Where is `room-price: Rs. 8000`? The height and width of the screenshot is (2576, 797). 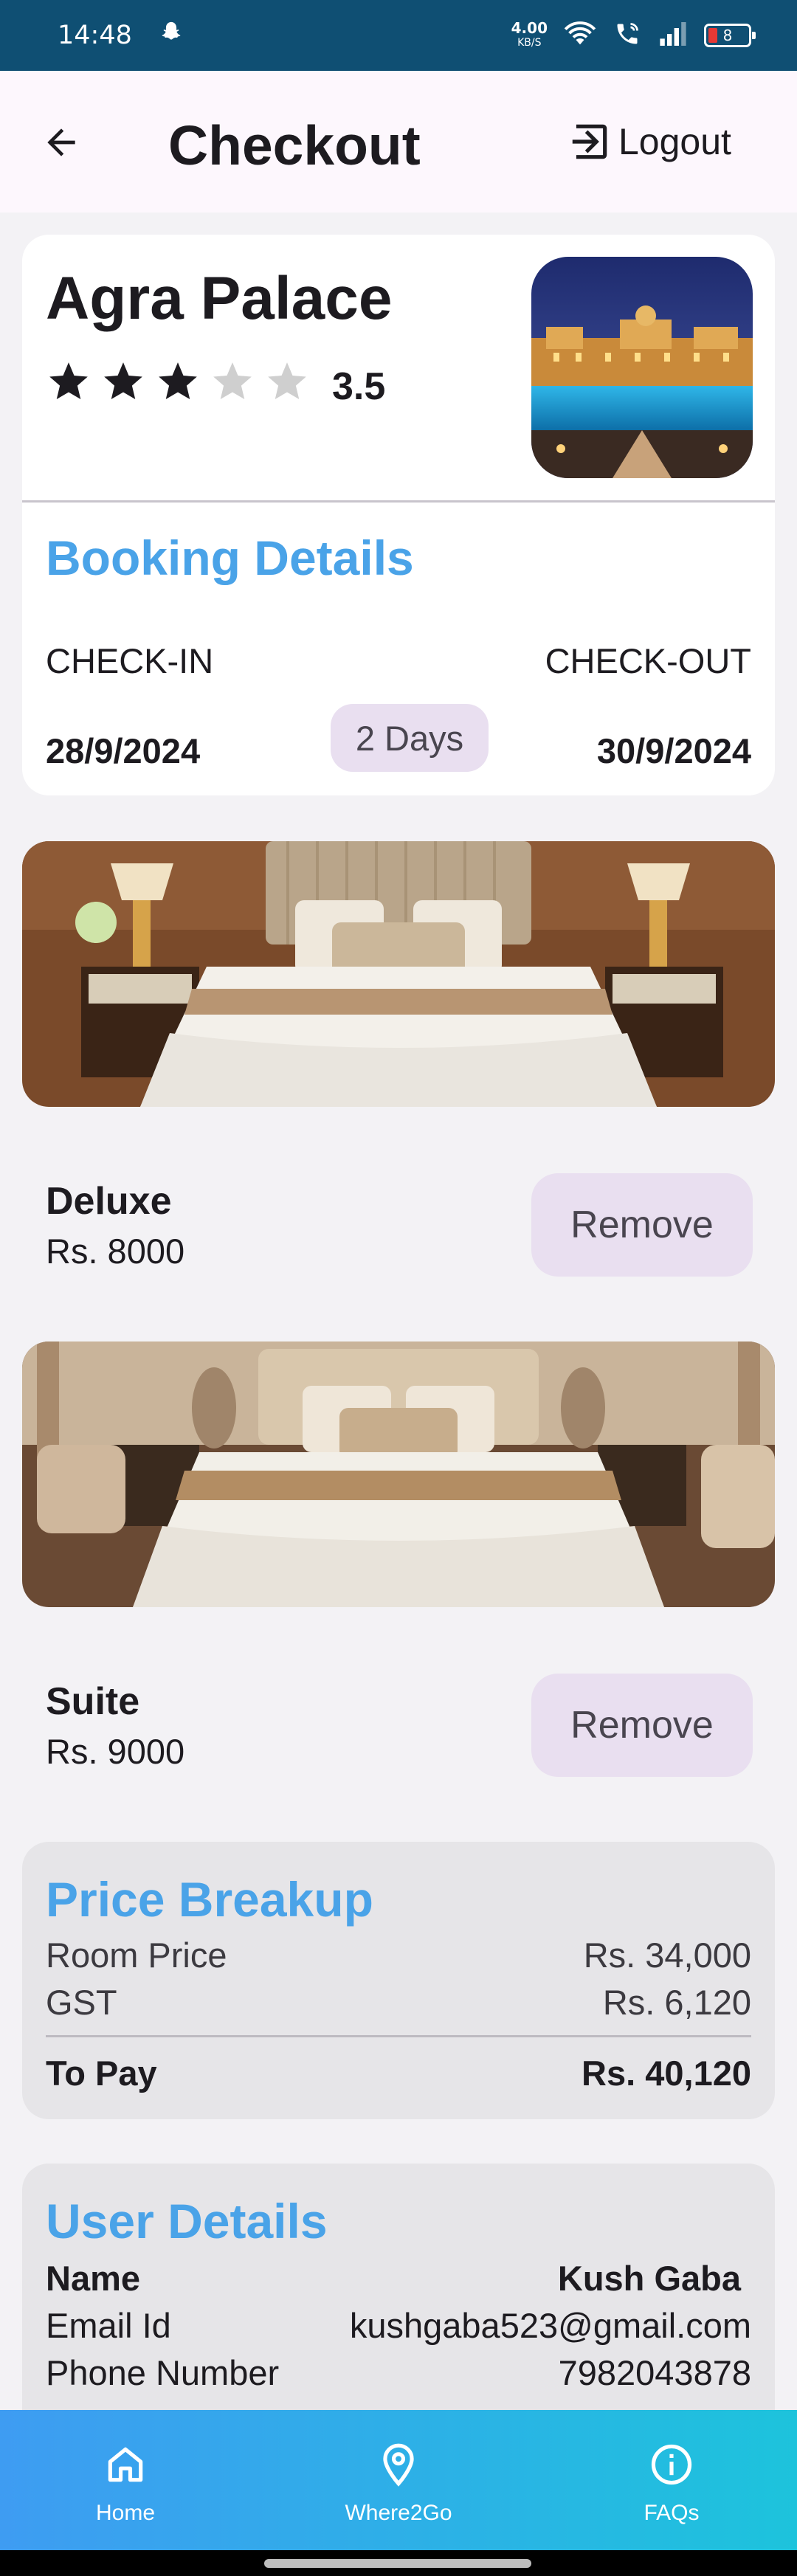 room-price: Rs. 8000 is located at coordinates (115, 1251).